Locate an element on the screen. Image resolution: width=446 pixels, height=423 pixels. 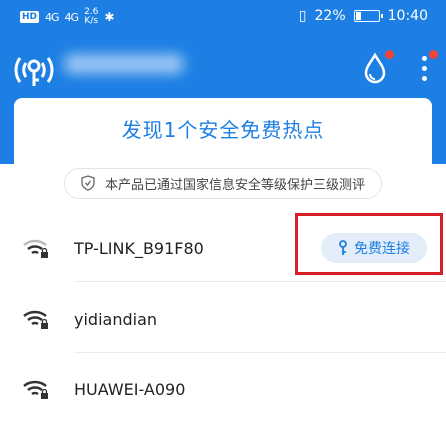
network-speed: 2.6 K/s is located at coordinates (91, 17).